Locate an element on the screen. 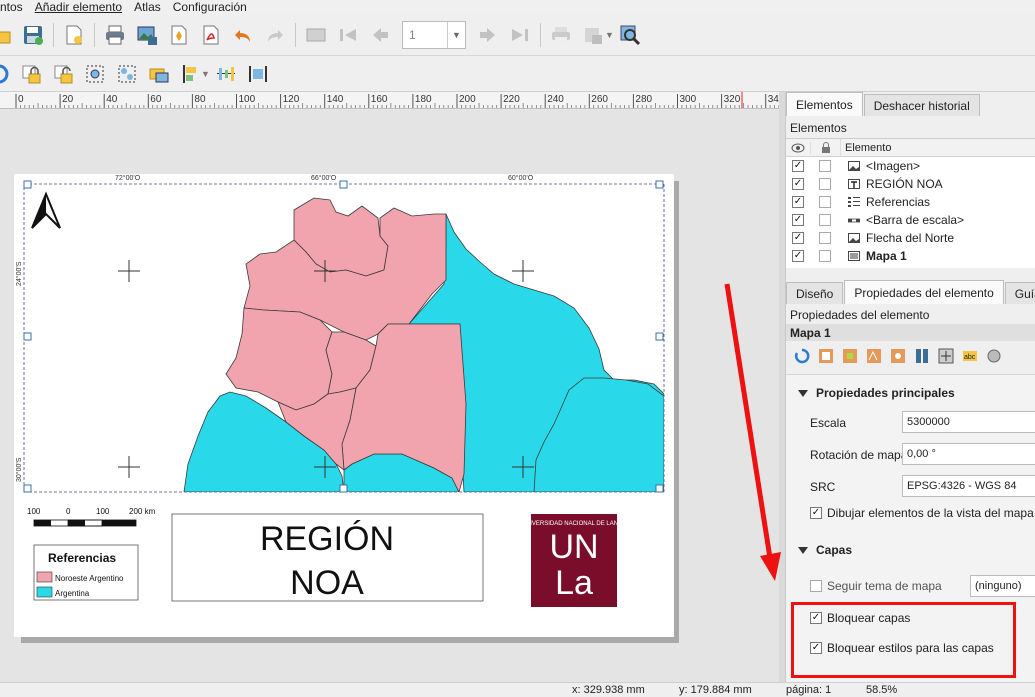  legend-box: Referencias Noroeste Argentino Argentina is located at coordinates (86, 572).